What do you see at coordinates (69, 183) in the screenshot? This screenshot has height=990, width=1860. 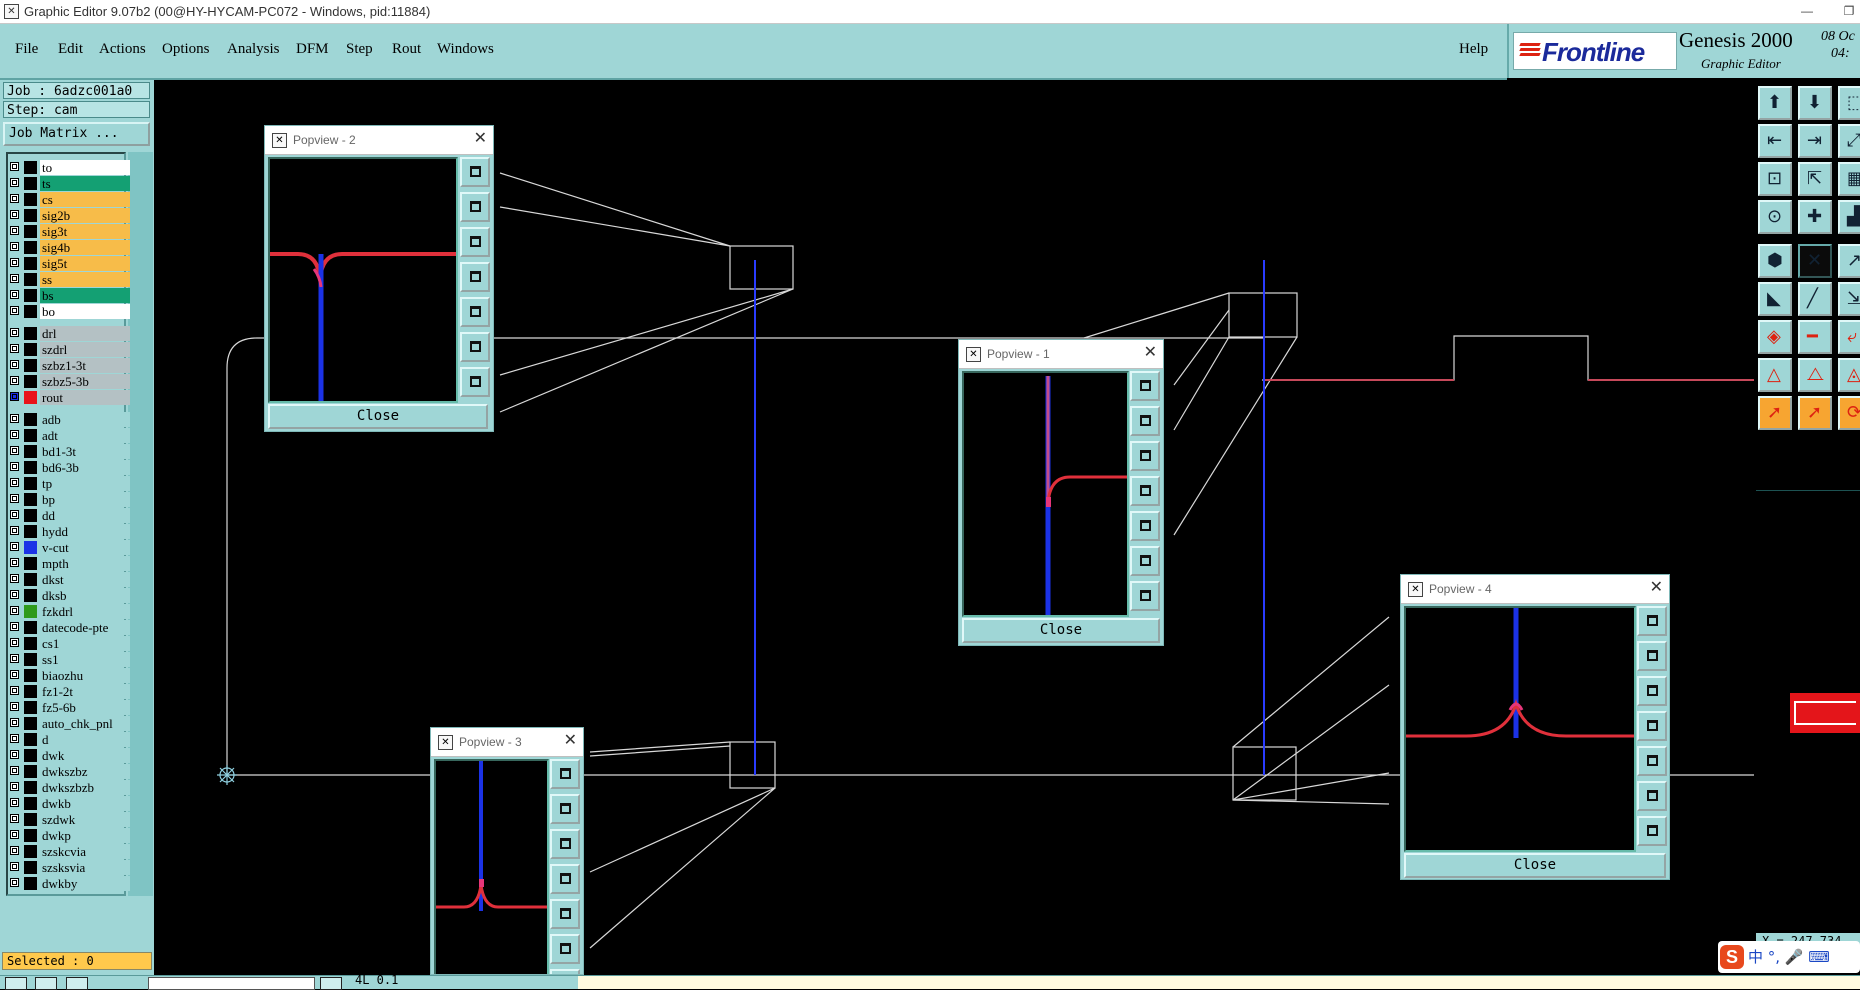 I see `layer-row-ts: ts` at bounding box center [69, 183].